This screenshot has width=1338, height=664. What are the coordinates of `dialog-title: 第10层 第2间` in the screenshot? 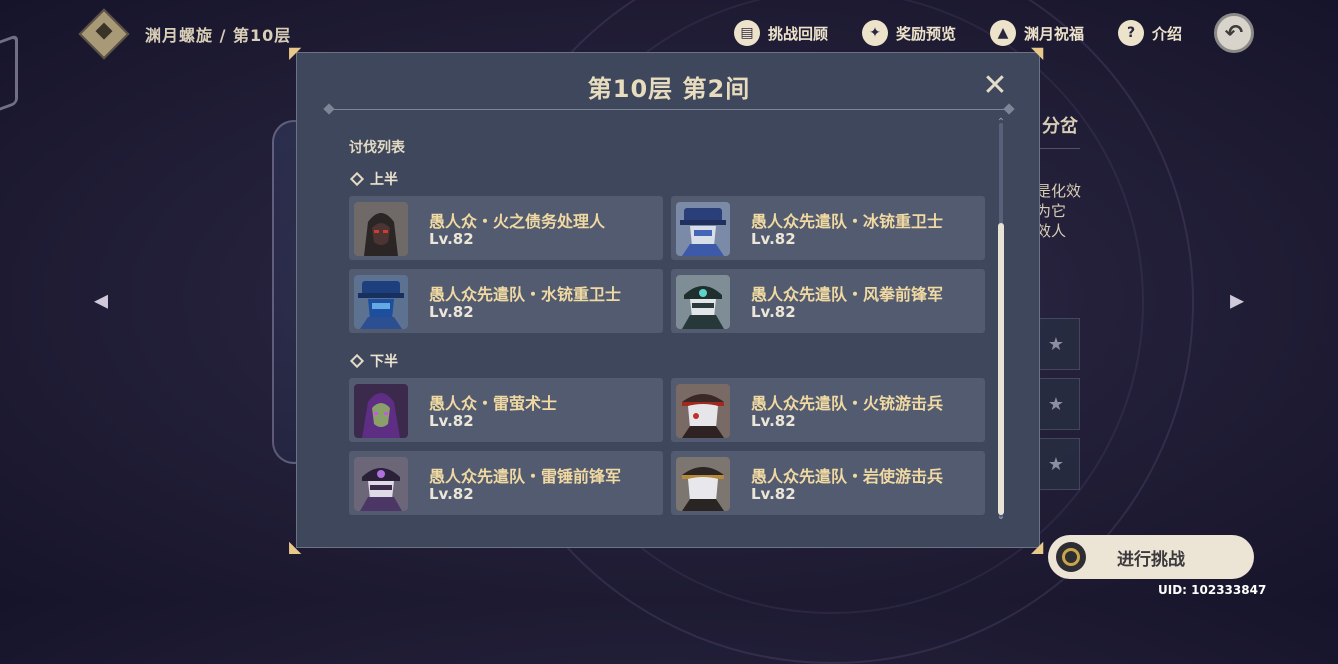 It's located at (669, 89).